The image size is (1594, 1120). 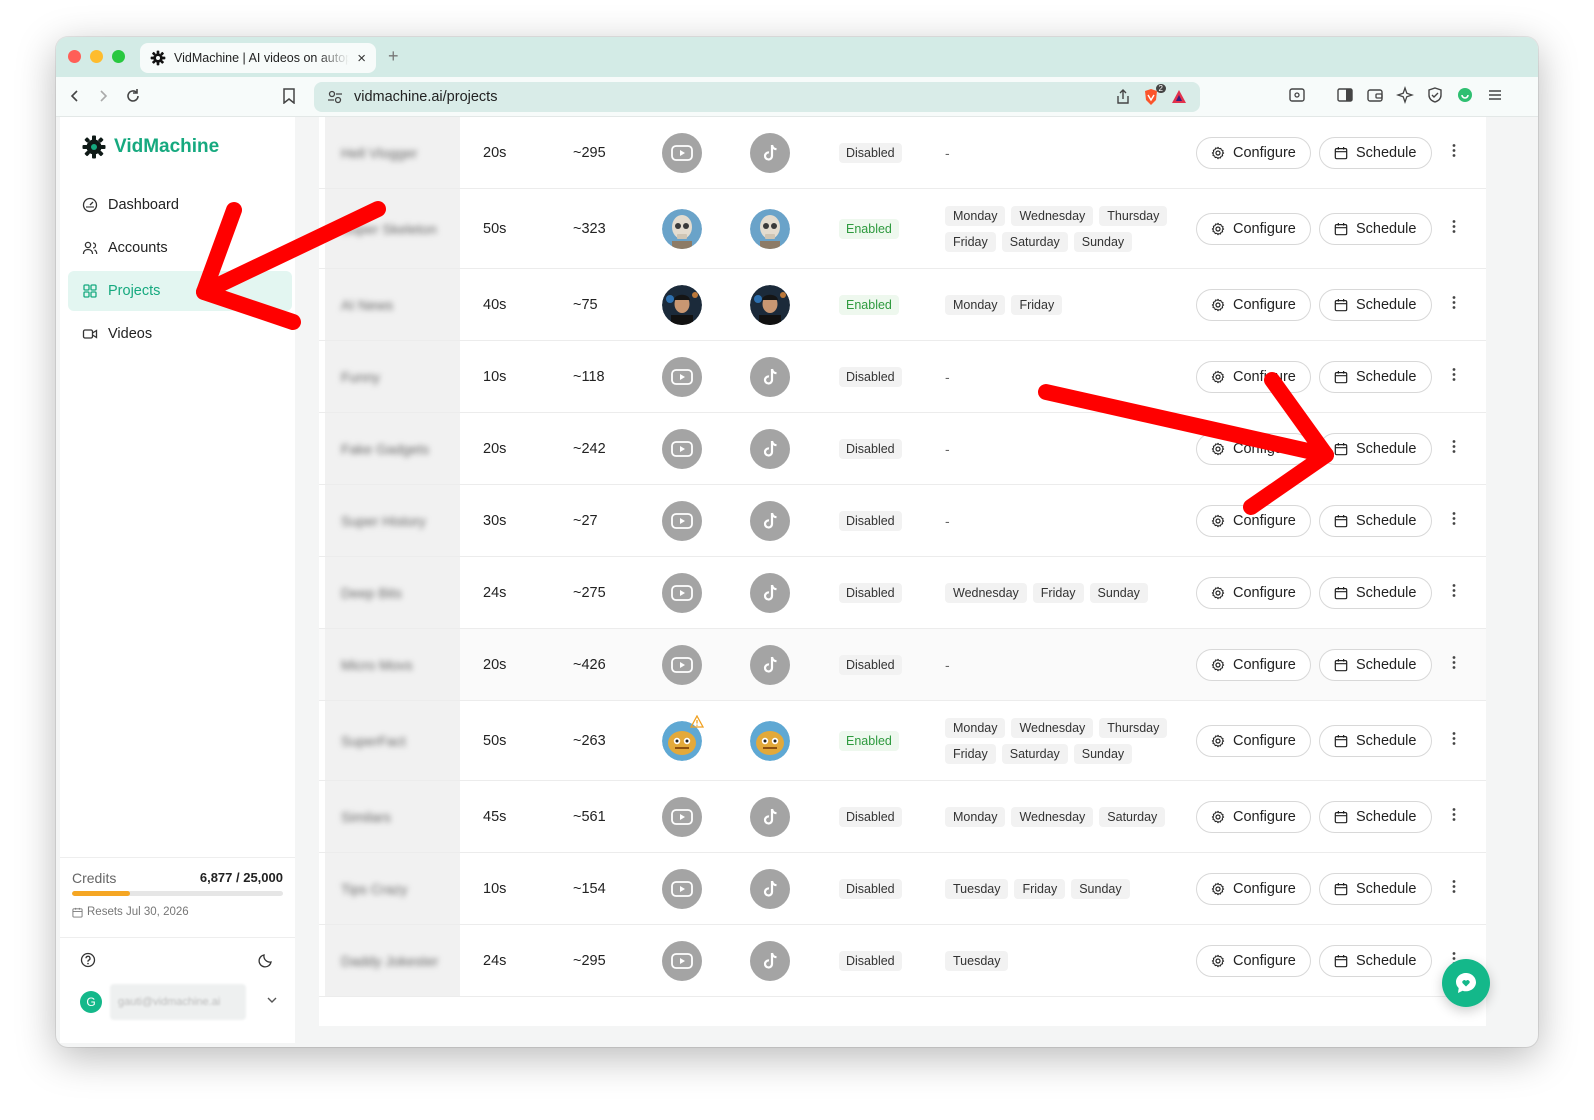 I want to click on sidebar-toggle-icon, so click(x=1345, y=97).